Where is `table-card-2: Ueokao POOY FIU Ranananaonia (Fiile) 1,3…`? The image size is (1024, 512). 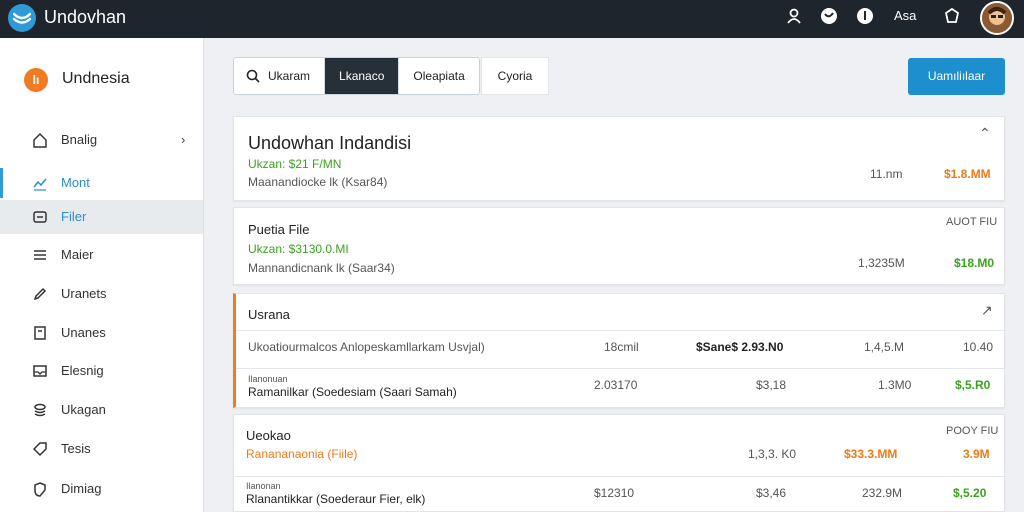 table-card-2: Ueokao POOY FIU Ranananaonia (Fiile) 1,3… is located at coordinates (619, 463).